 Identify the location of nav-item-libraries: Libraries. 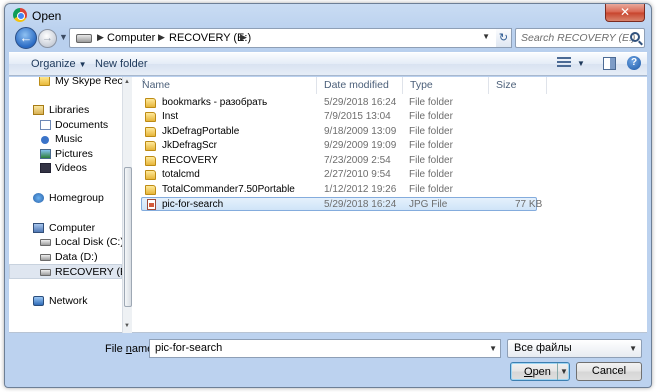
(65, 110).